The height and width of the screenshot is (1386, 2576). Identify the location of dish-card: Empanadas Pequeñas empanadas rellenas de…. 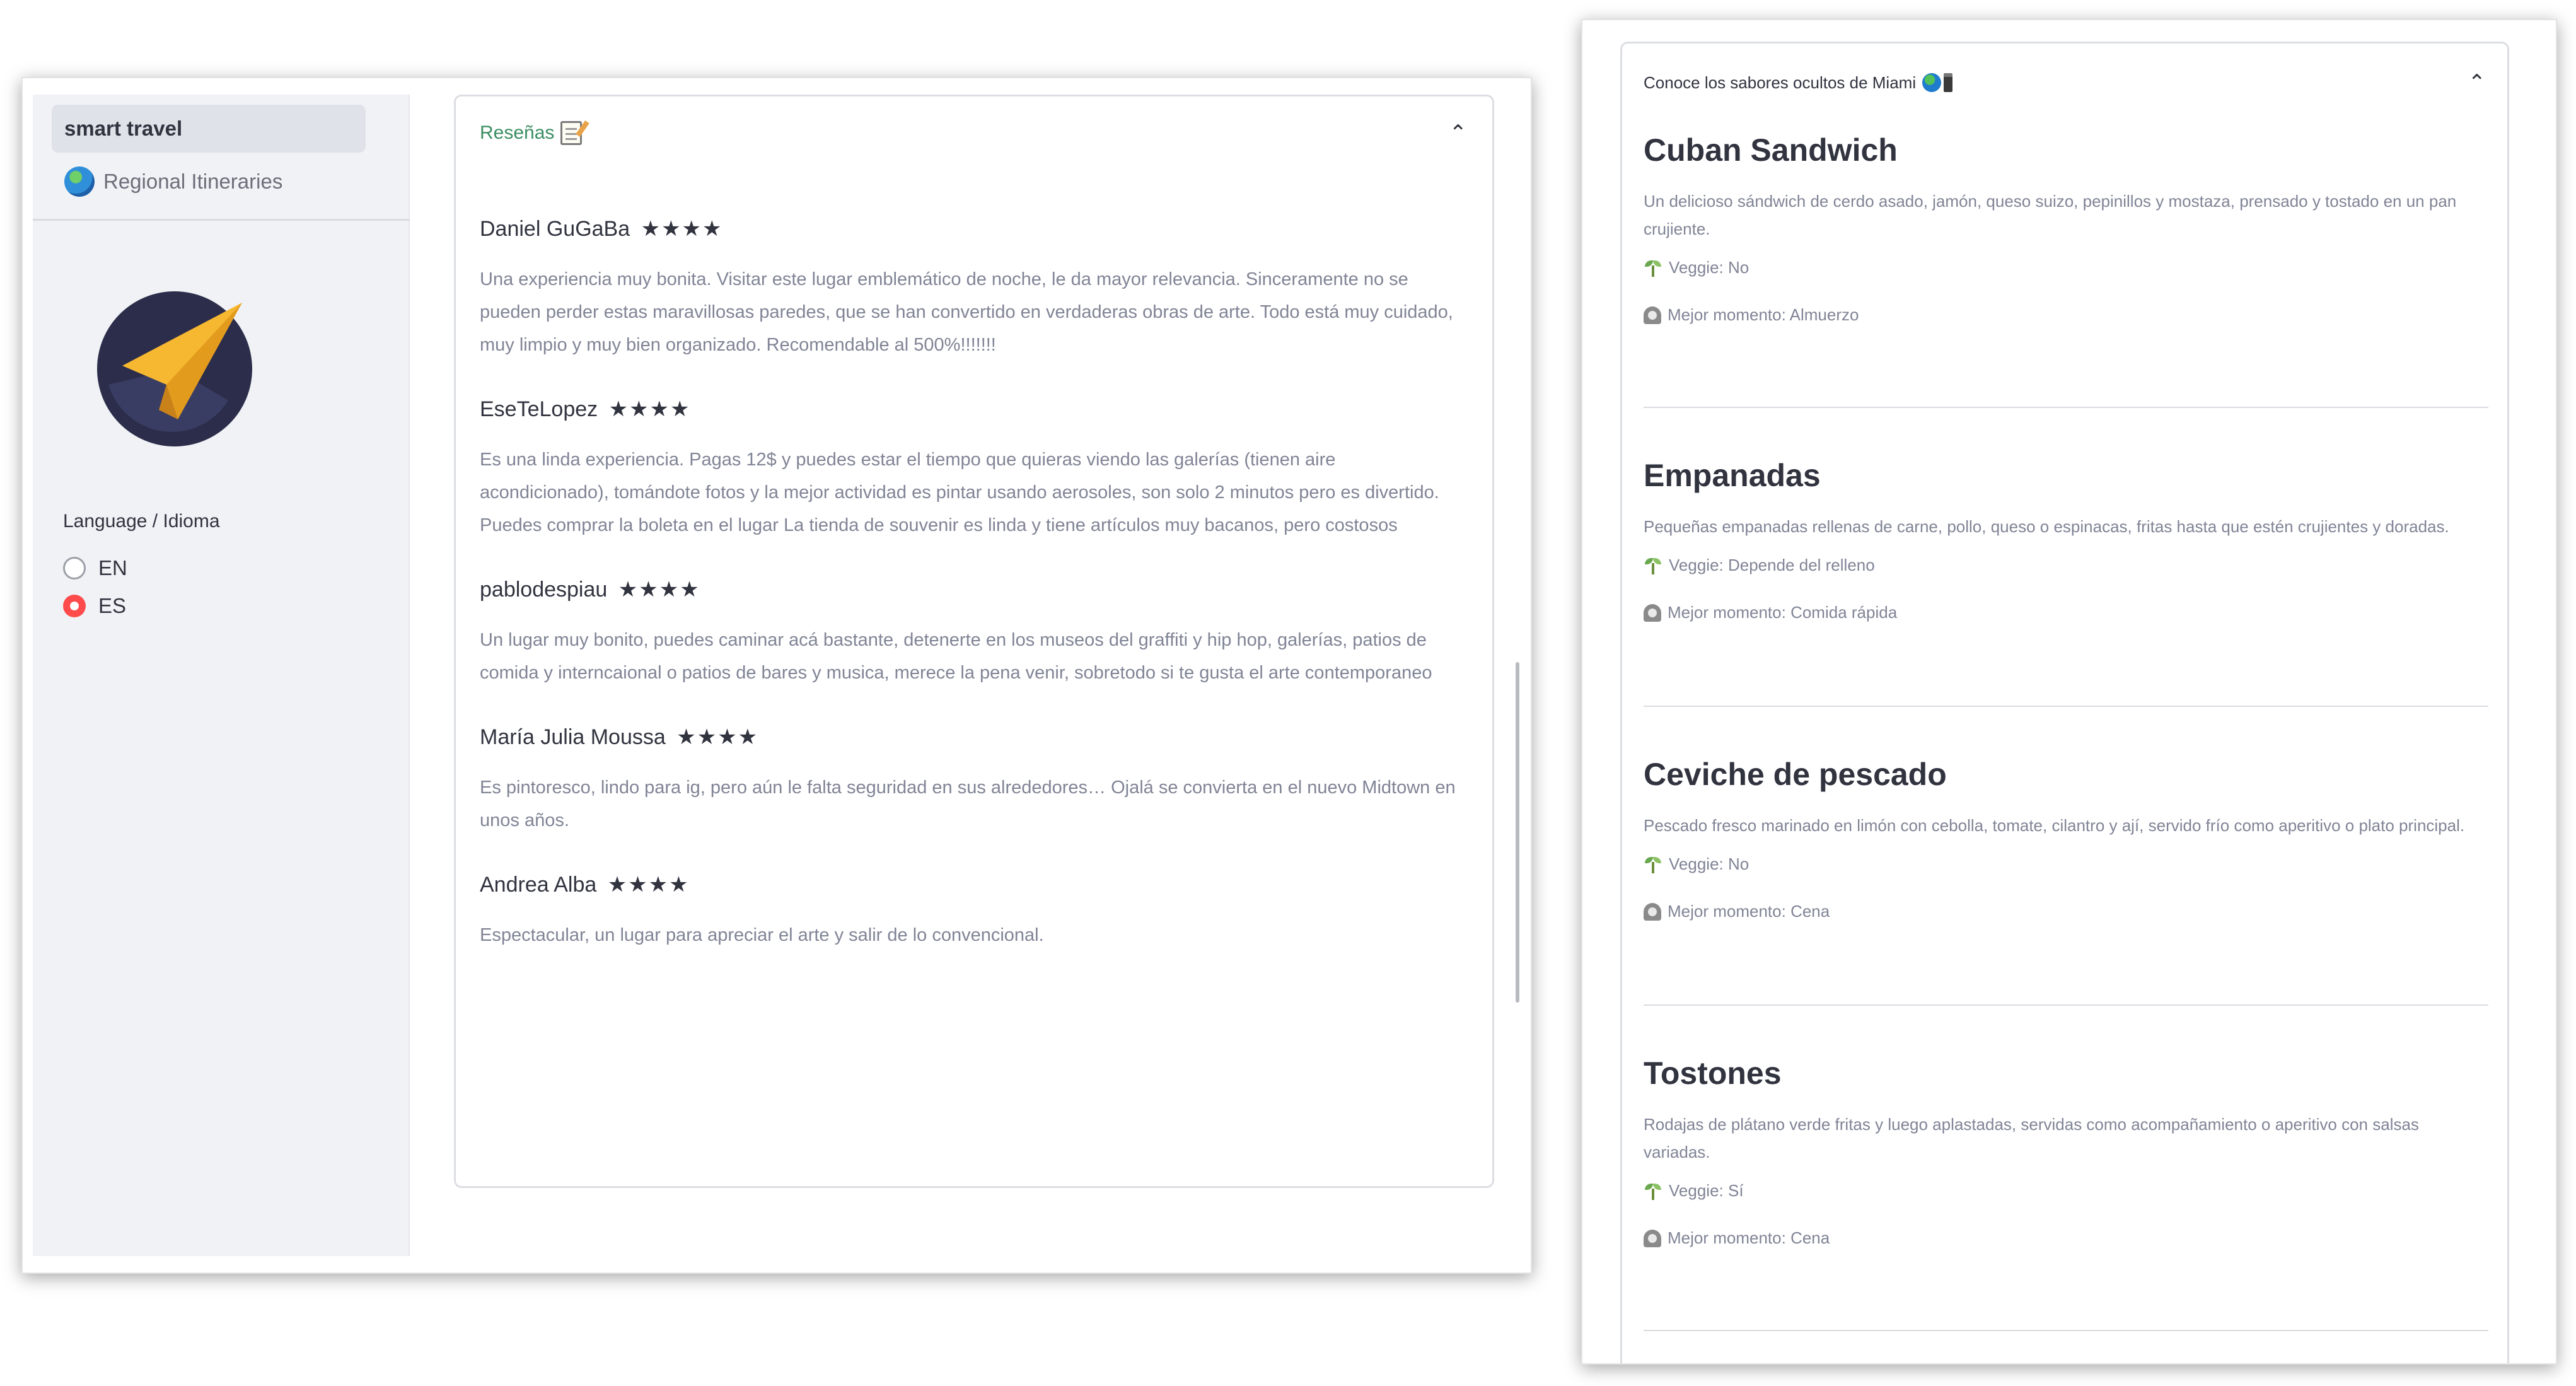
(2066, 553).